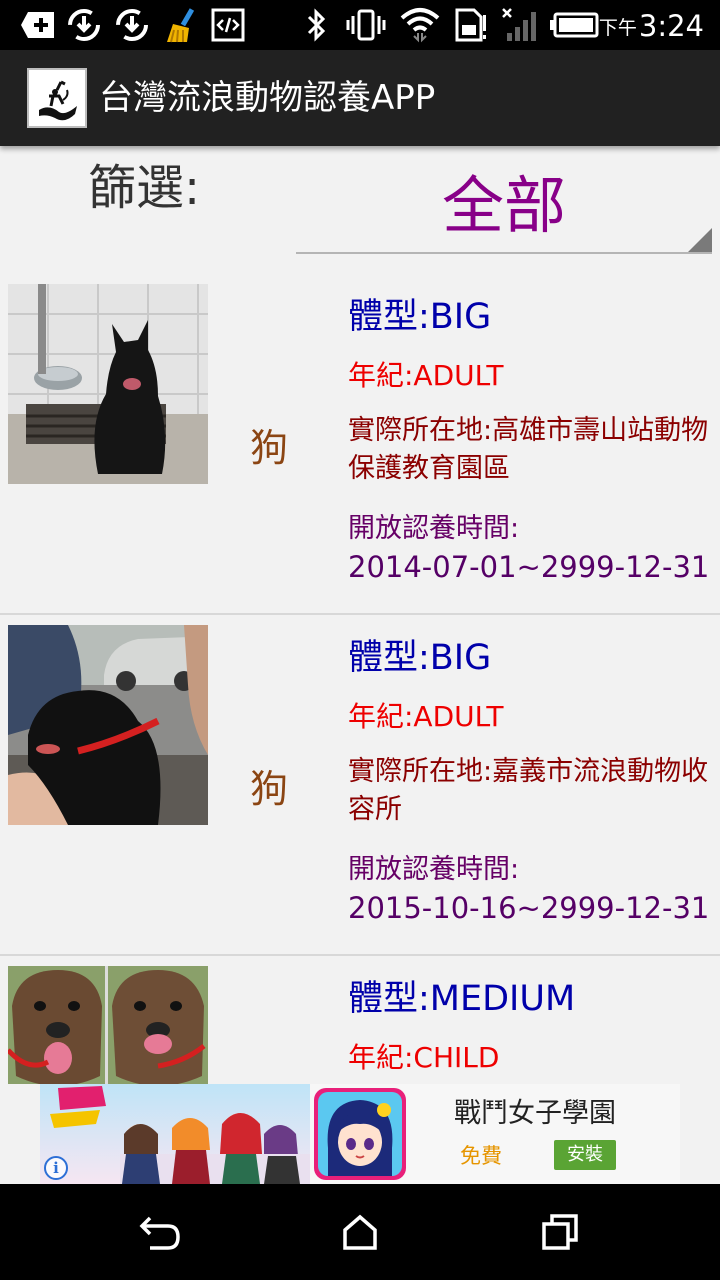 This screenshot has height=1280, width=720. I want to click on developer-code-icon, so click(228, 25).